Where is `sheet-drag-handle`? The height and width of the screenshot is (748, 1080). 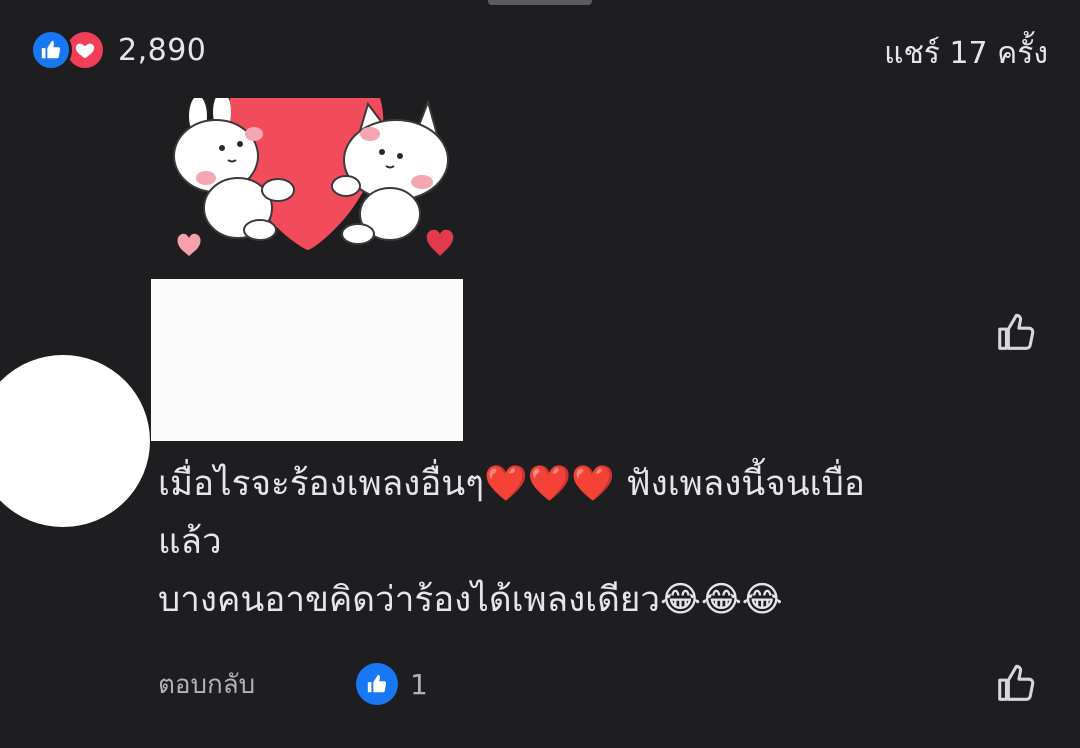
sheet-drag-handle is located at coordinates (540, 2).